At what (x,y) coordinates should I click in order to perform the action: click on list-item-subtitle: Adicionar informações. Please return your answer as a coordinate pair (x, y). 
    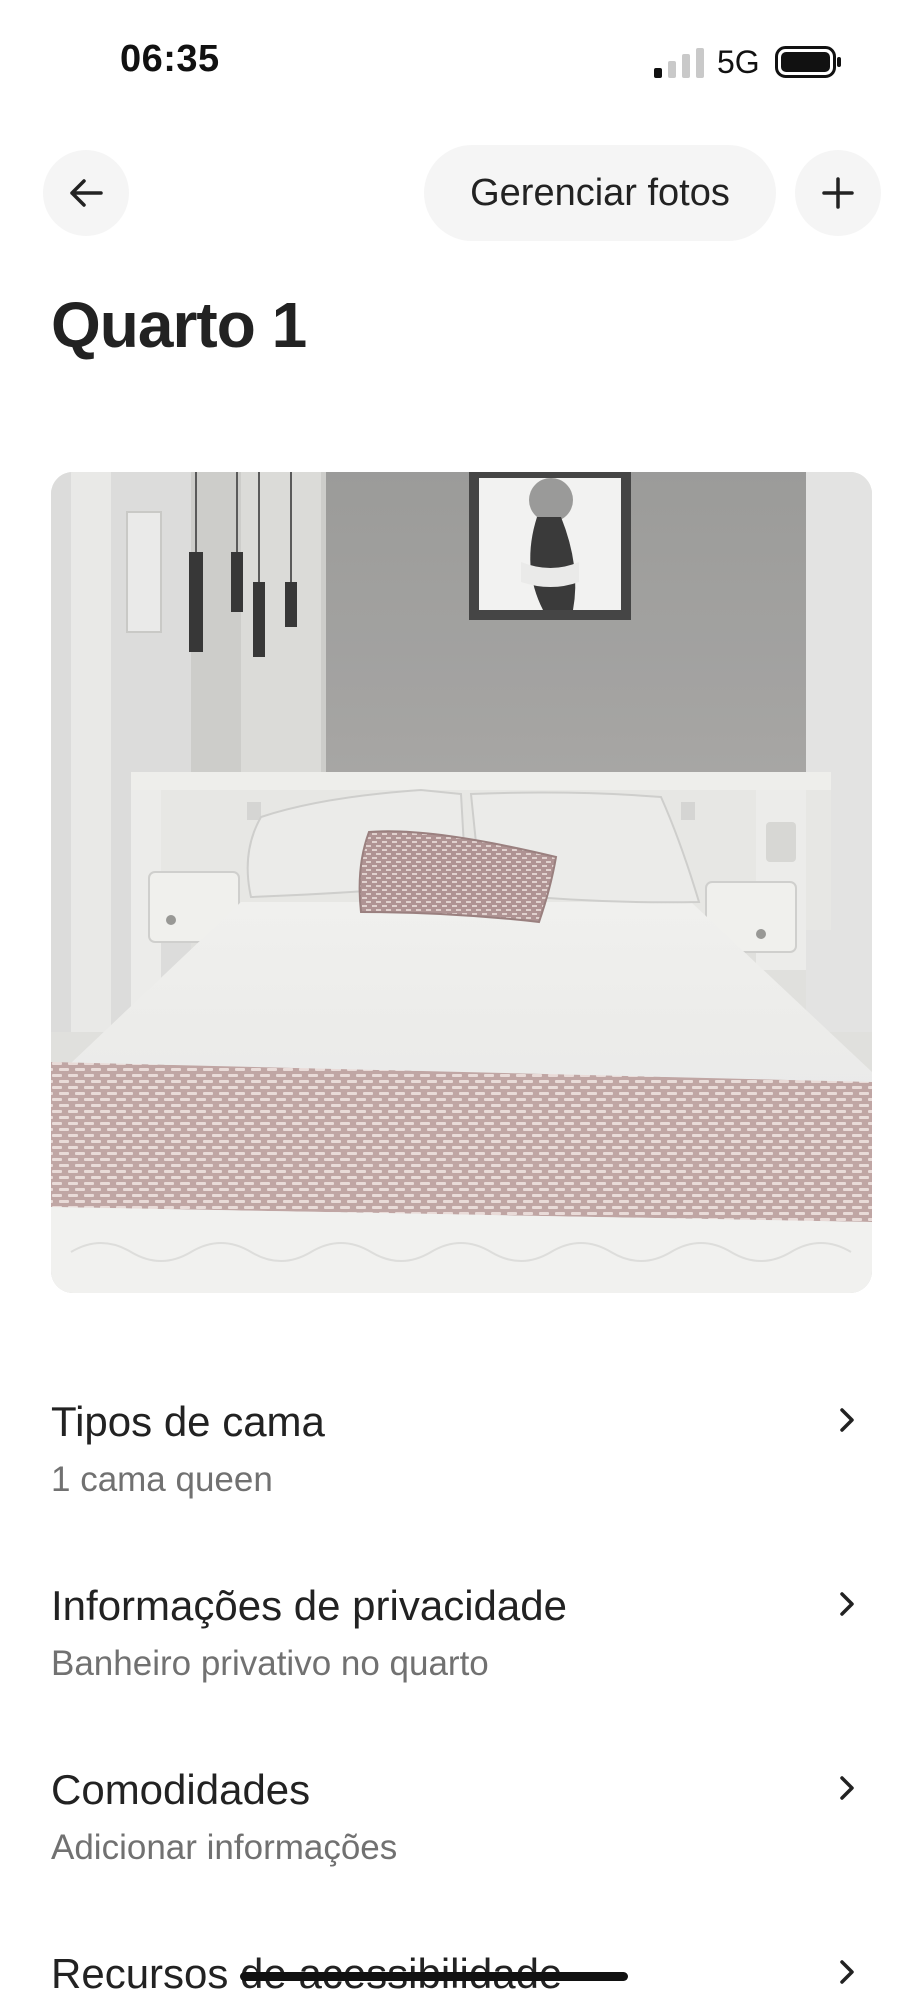
    Looking at the image, I should click on (224, 1847).